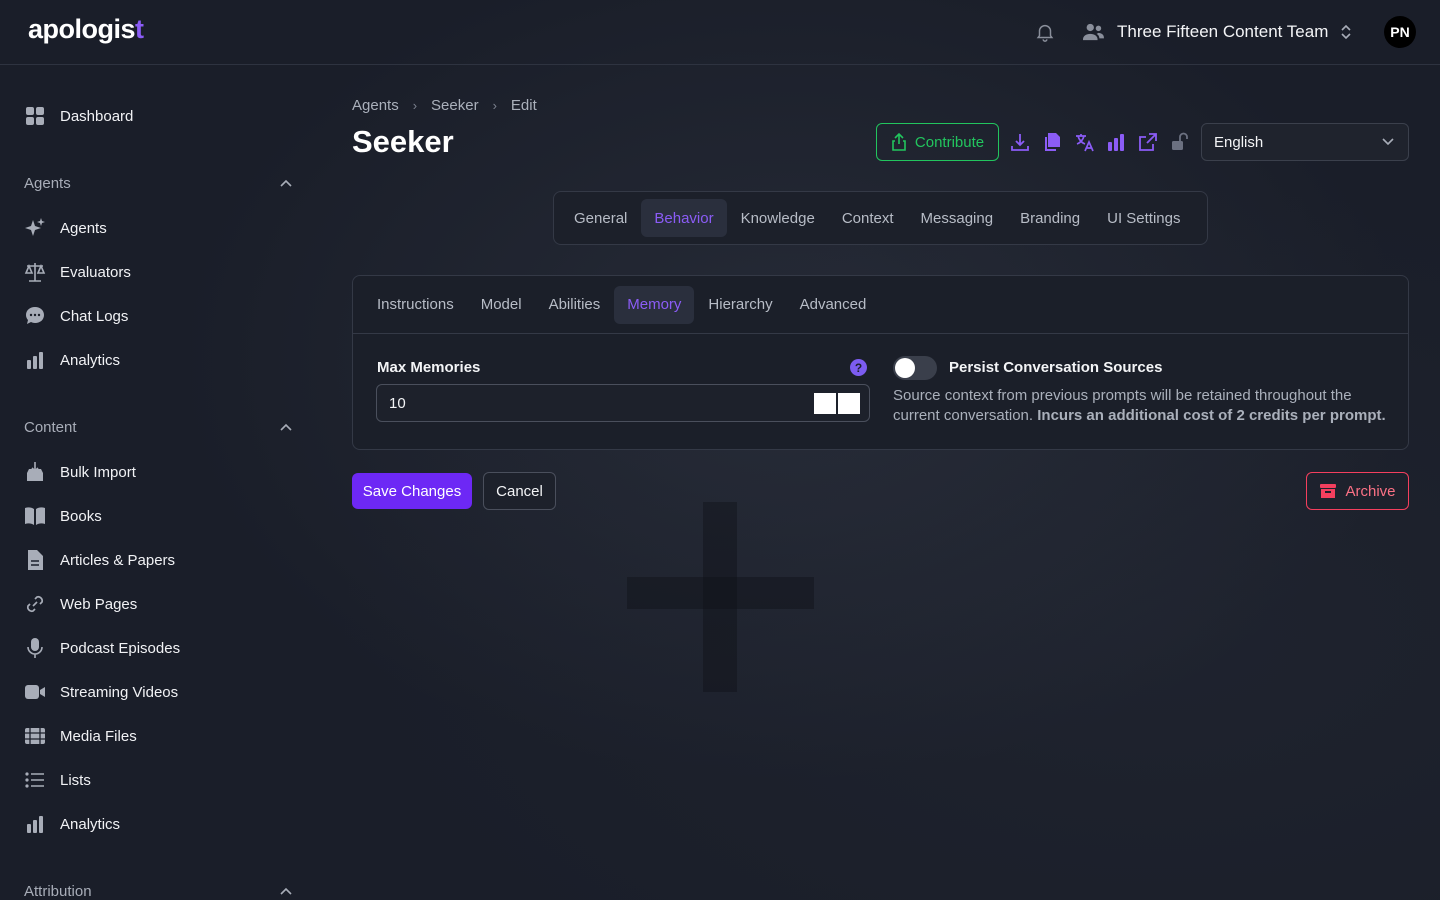 The width and height of the screenshot is (1440, 900). What do you see at coordinates (937, 142) in the screenshot?
I see `contribute-button: Contribute` at bounding box center [937, 142].